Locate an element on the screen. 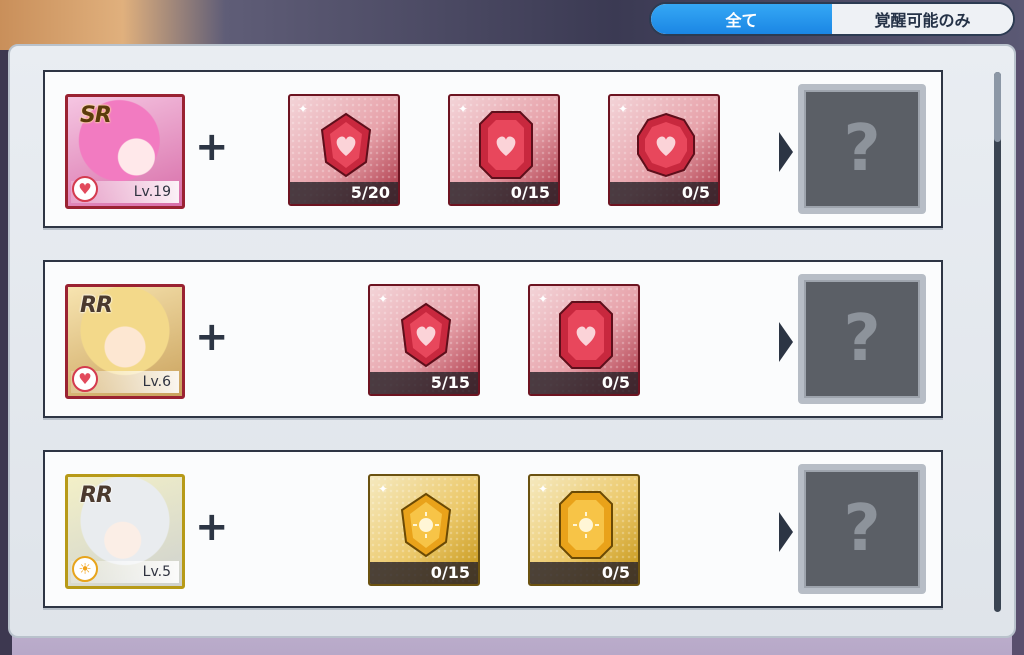 The image size is (1024, 655). rarity-badge: SR is located at coordinates (96, 115).